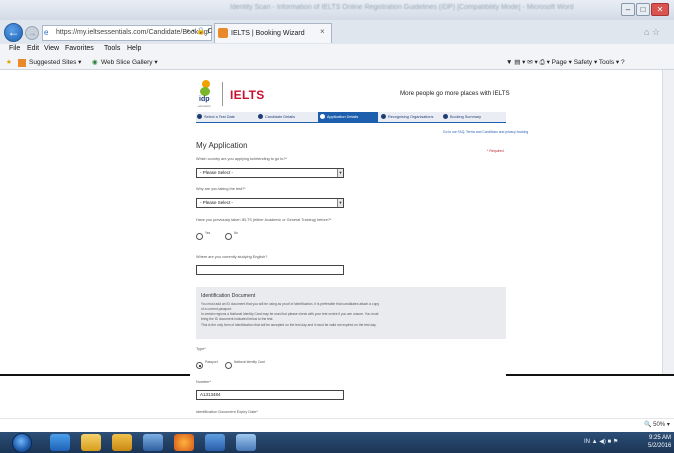  Describe the element at coordinates (455, 93) in the screenshot. I see `header-tagline: More people go more places with IELTS` at that location.